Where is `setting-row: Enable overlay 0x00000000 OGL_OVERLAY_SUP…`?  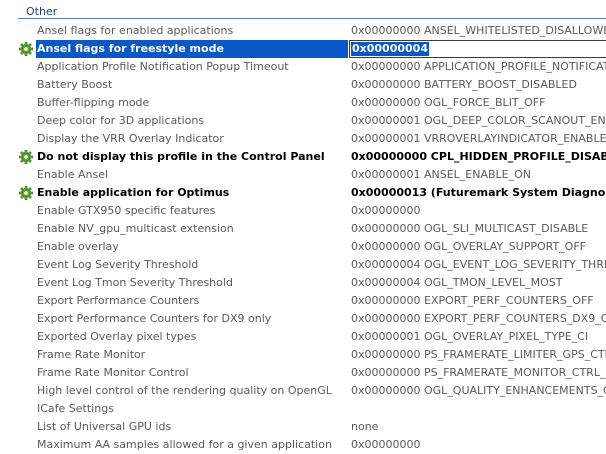 setting-row: Enable overlay 0x00000000 OGL_OVERLAY_SUP… is located at coordinates (303, 247).